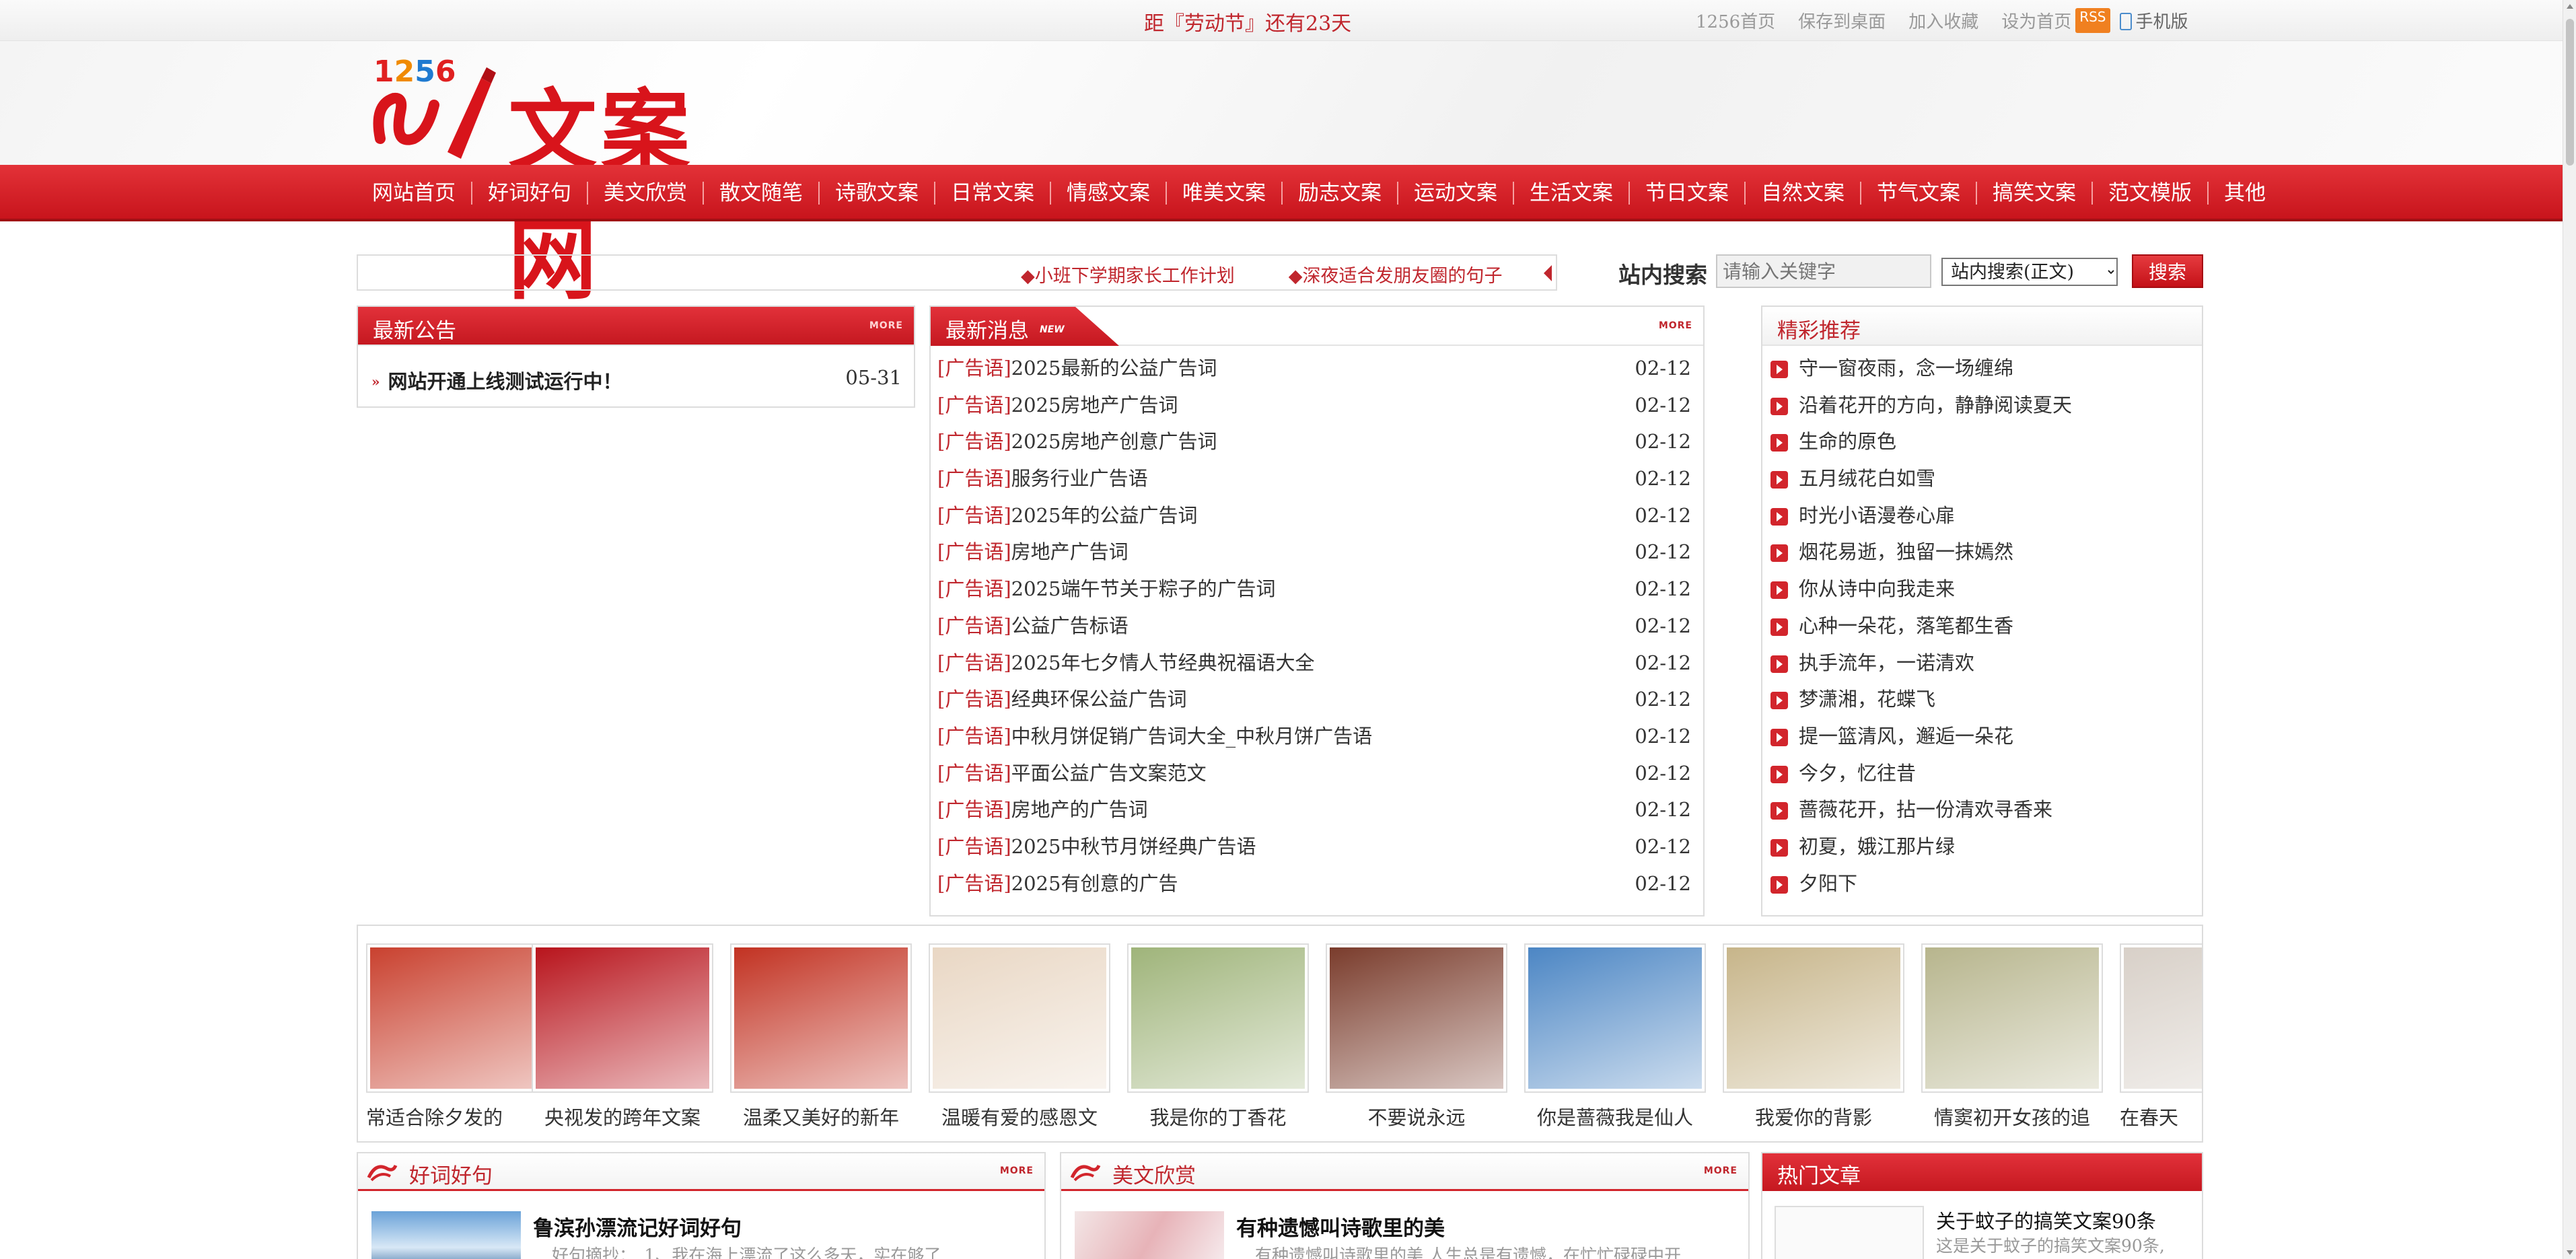  What do you see at coordinates (2153, 20) in the screenshot?
I see `mobile-version-link: 手机版` at bounding box center [2153, 20].